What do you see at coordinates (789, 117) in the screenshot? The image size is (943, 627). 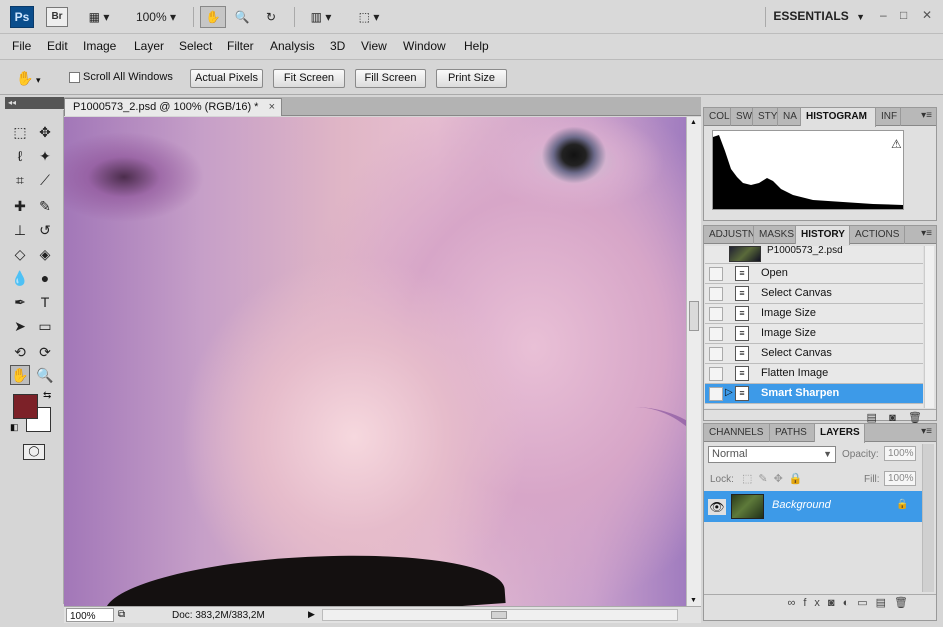 I see `tab-navigator: NA` at bounding box center [789, 117].